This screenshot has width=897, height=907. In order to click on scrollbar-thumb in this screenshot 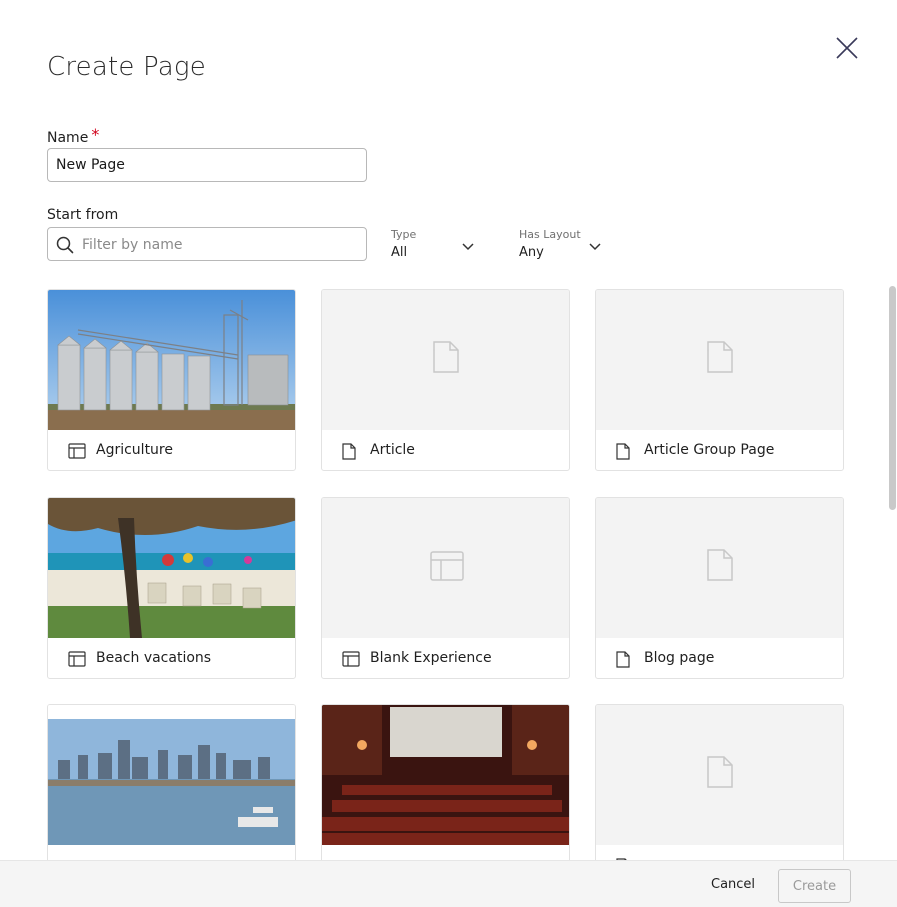, I will do `click(892, 398)`.